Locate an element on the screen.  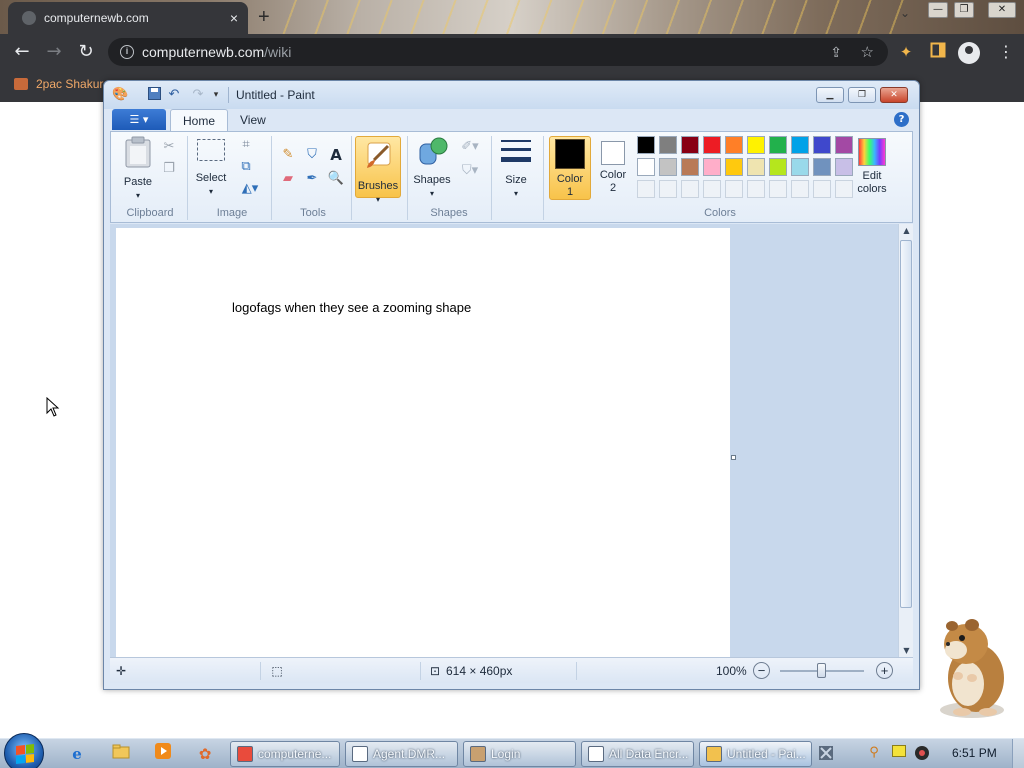
paint-pinned-icon: ✿ is located at coordinates (205, 754).